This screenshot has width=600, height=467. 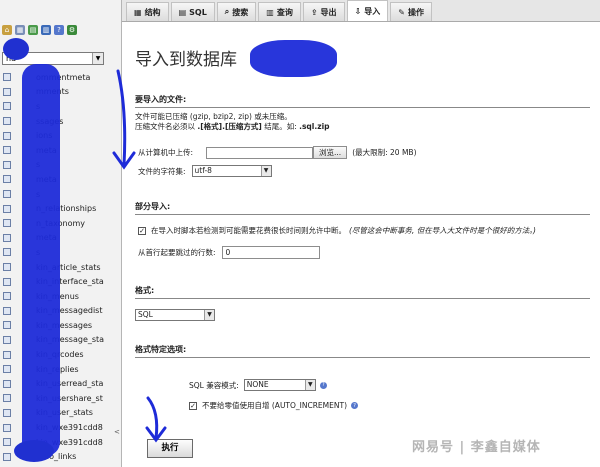 I want to click on tab-1: ▤ SQL, so click(x=192, y=11).